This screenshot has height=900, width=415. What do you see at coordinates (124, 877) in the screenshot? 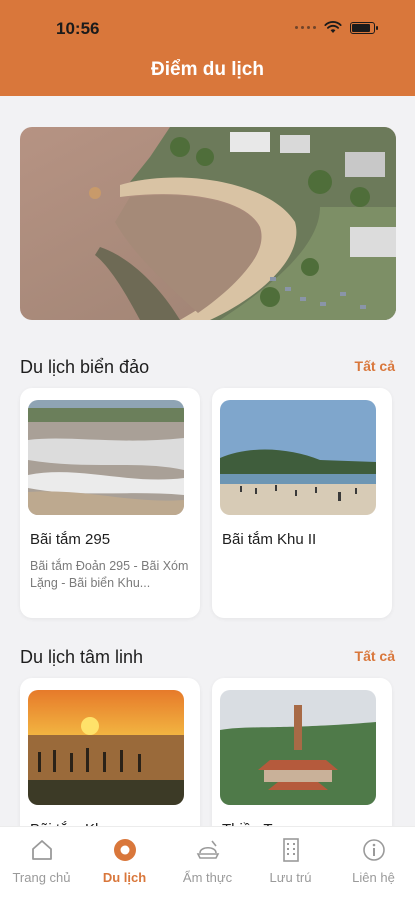
I see `tab-label: Du lịch` at bounding box center [124, 877].